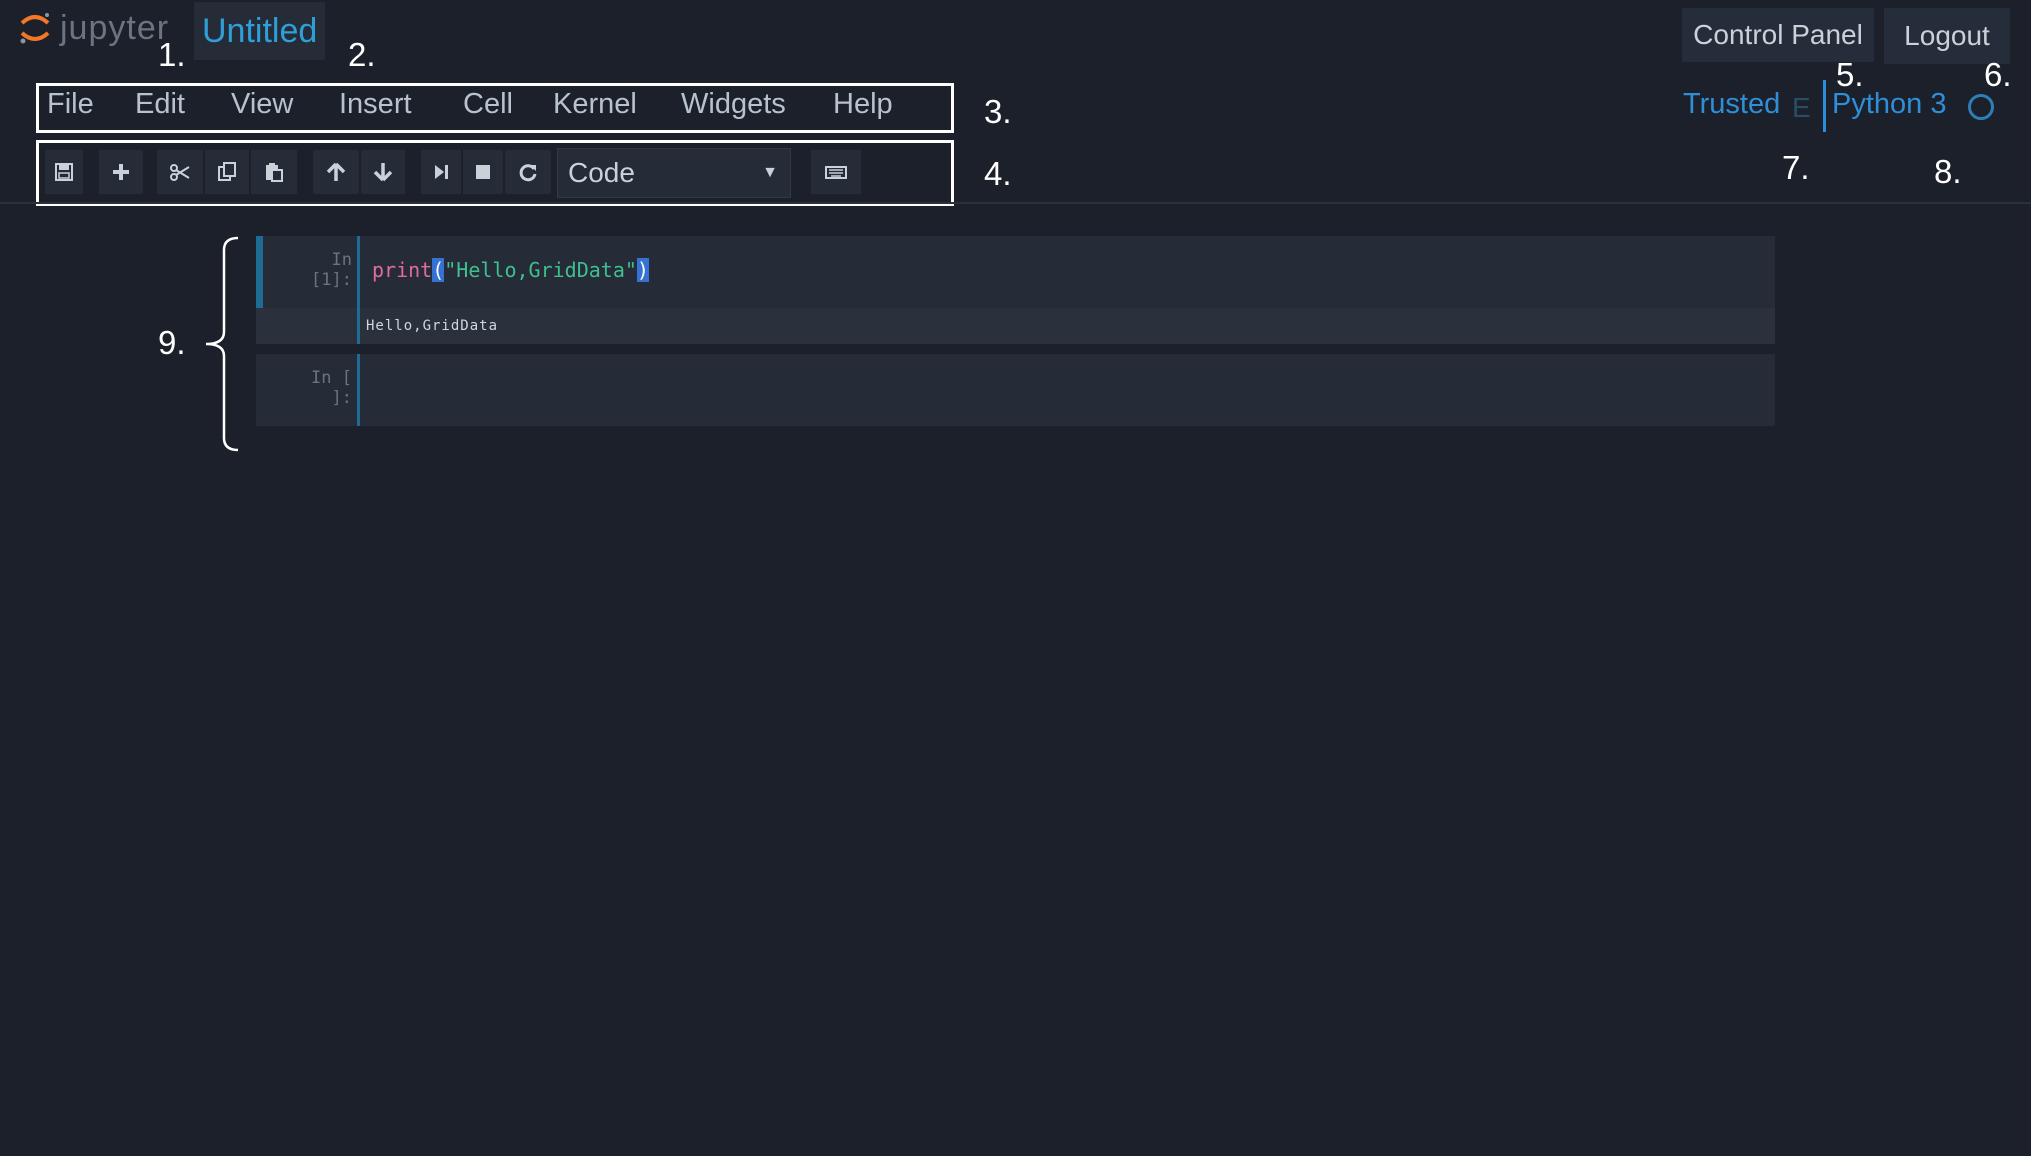  I want to click on annotation-7: 7., so click(1796, 167).